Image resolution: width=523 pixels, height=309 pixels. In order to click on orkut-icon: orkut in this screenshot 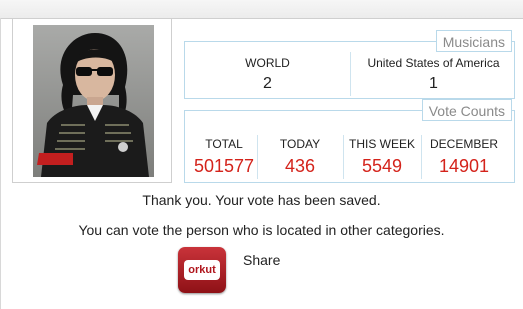, I will do `click(202, 270)`.